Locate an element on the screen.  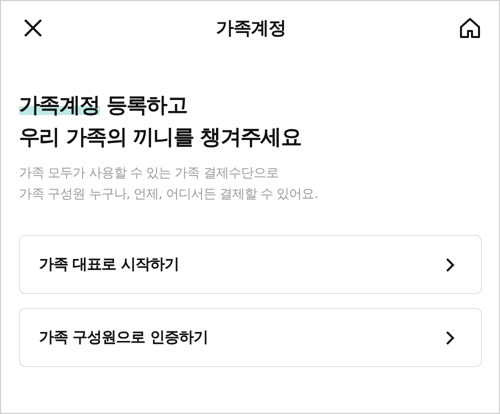
page-title: 가족계정 is located at coordinates (251, 28).